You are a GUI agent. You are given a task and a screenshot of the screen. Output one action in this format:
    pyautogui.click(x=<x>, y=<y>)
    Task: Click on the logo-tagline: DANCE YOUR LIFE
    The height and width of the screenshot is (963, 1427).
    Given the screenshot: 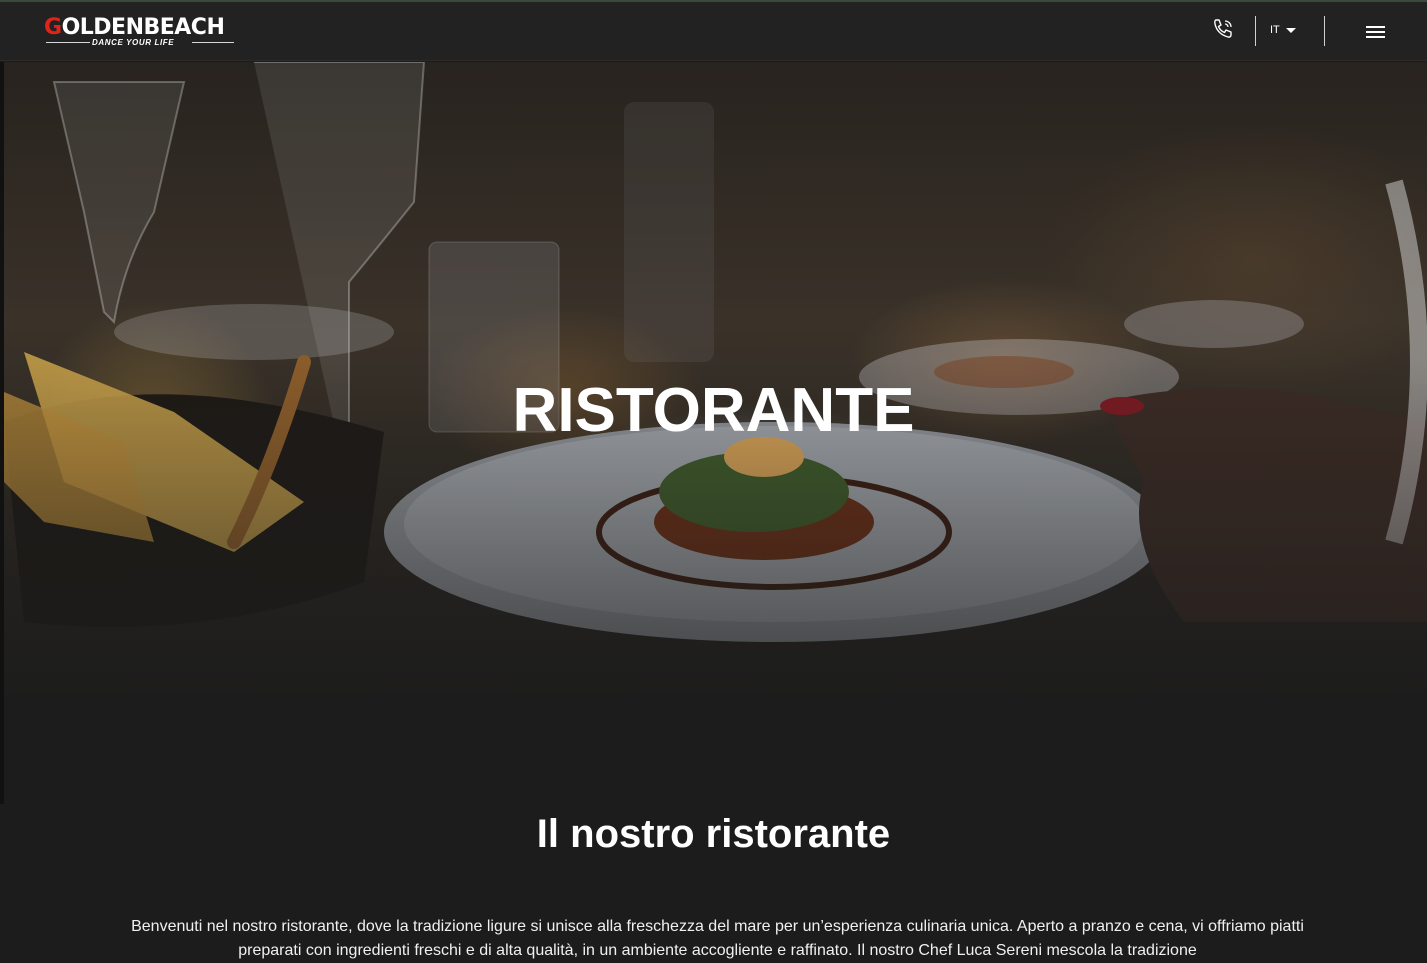 What is the action you would take?
    pyautogui.click(x=133, y=42)
    